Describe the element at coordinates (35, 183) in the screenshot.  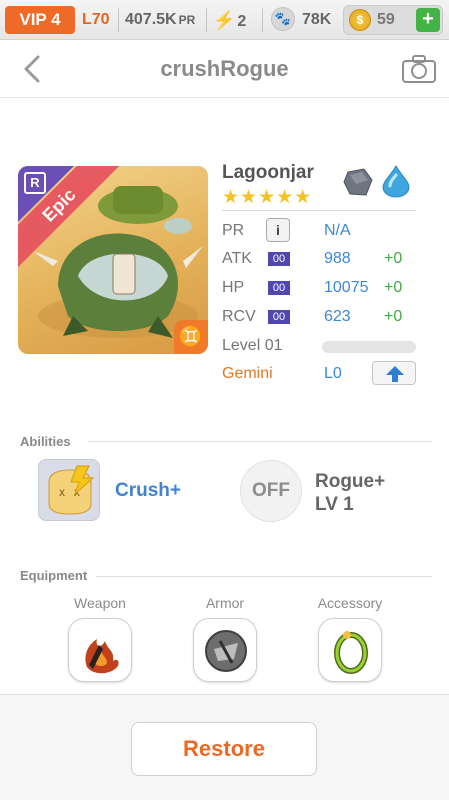
I see `rank-badge: R` at that location.